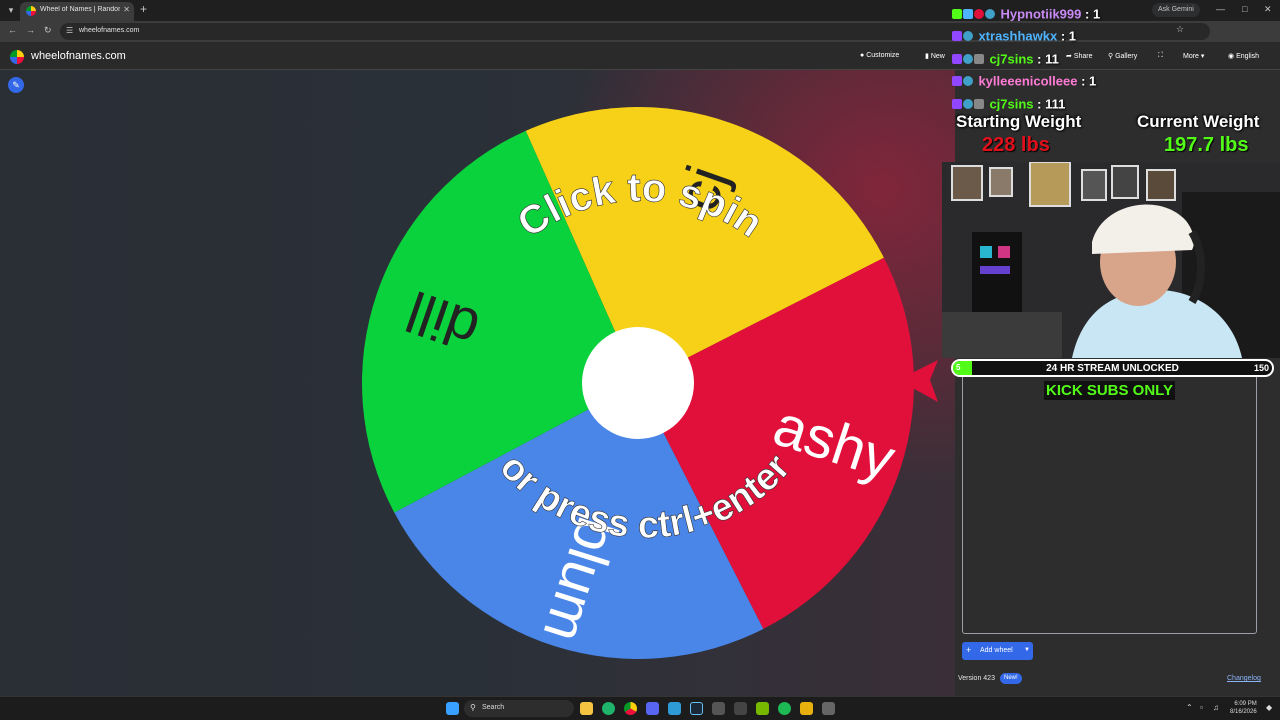 The height and width of the screenshot is (720, 1280). What do you see at coordinates (78, 56) in the screenshot?
I see `site-logo-text: wheelofnames.com` at bounding box center [78, 56].